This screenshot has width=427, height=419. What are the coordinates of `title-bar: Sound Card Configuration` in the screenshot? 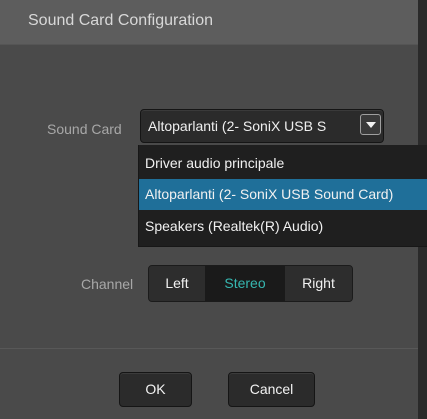 It's located at (209, 22).